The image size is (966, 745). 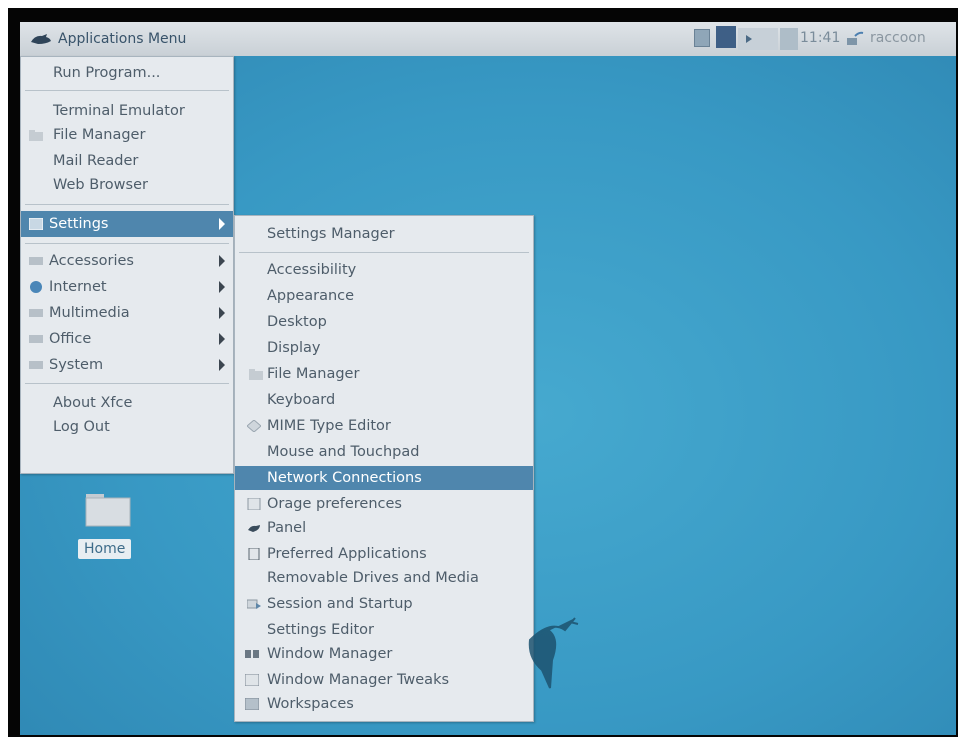 I want to click on submenu-item-settings-editor: Settings Editor, so click(x=384, y=630).